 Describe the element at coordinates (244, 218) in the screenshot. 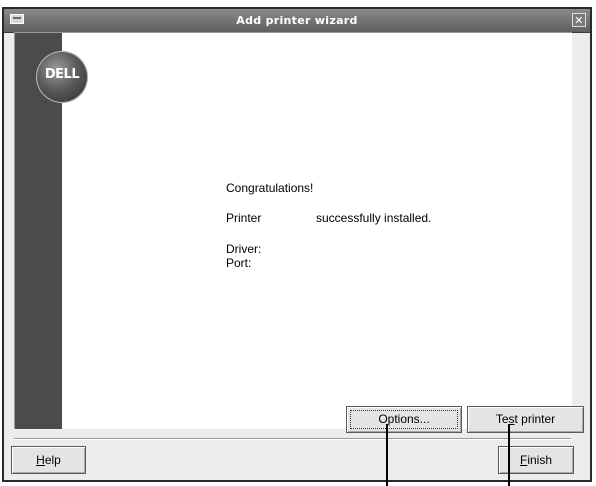

I see `printer-label: Printer` at that location.